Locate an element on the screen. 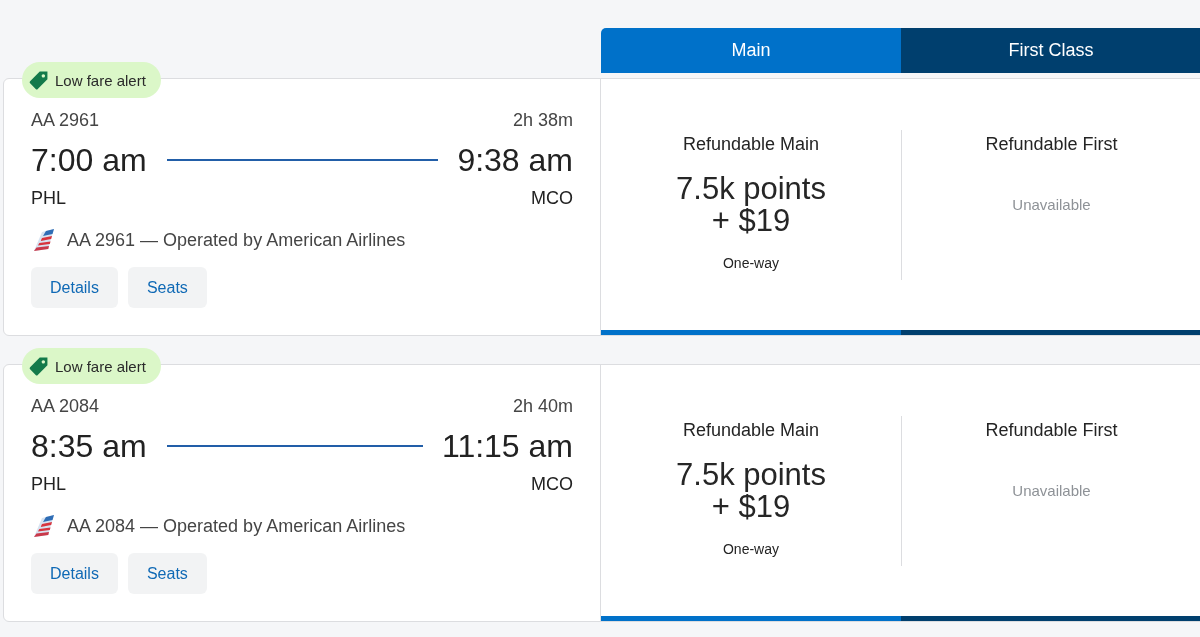 The image size is (1200, 637). arrival-time: 9:38 am is located at coordinates (515, 160).